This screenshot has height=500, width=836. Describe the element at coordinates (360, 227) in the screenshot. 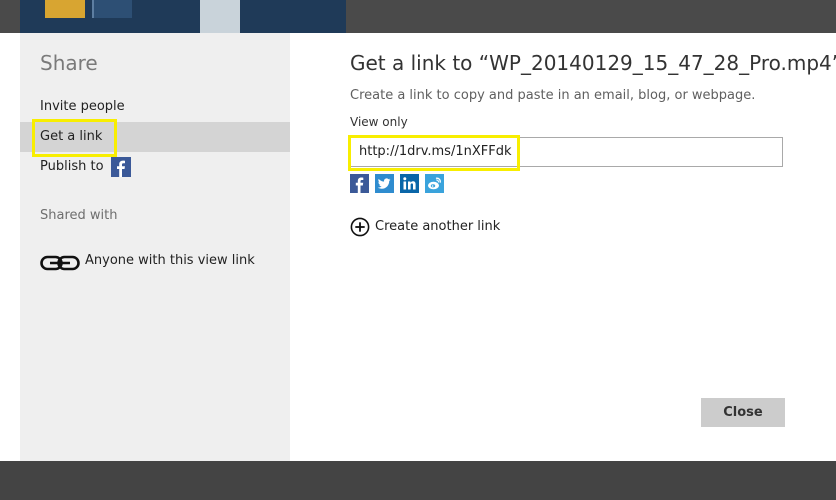

I see `plus-circle-icon` at that location.